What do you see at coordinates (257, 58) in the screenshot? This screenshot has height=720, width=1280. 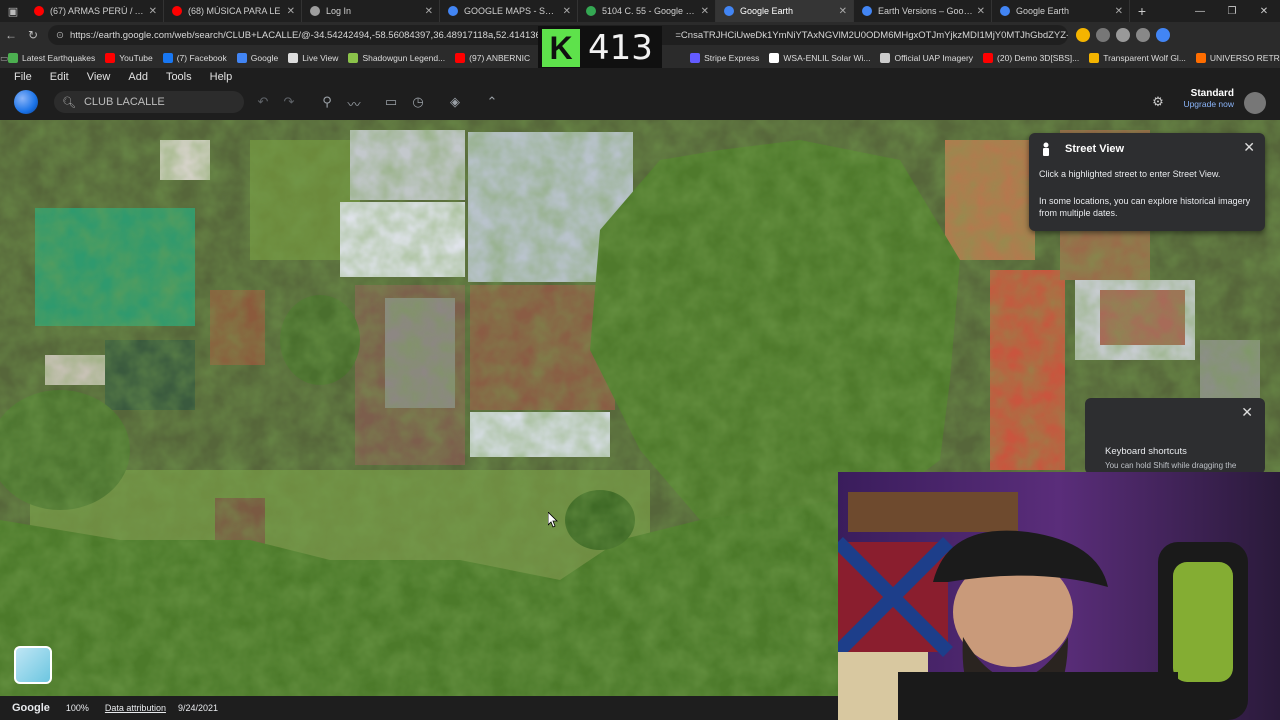 I see `bookmark-item: Google` at bounding box center [257, 58].